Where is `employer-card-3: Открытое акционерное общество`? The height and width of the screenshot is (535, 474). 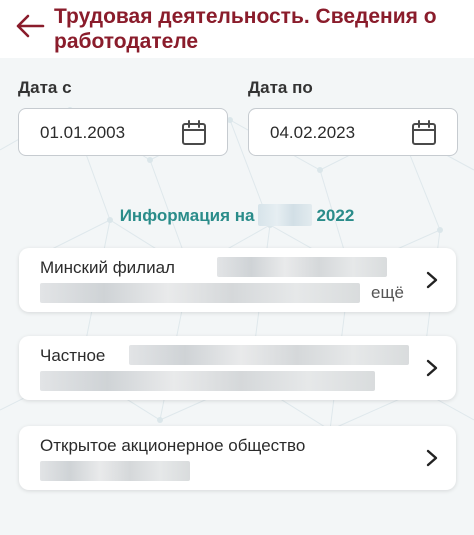 employer-card-3: Открытое акционерное общество is located at coordinates (237, 458).